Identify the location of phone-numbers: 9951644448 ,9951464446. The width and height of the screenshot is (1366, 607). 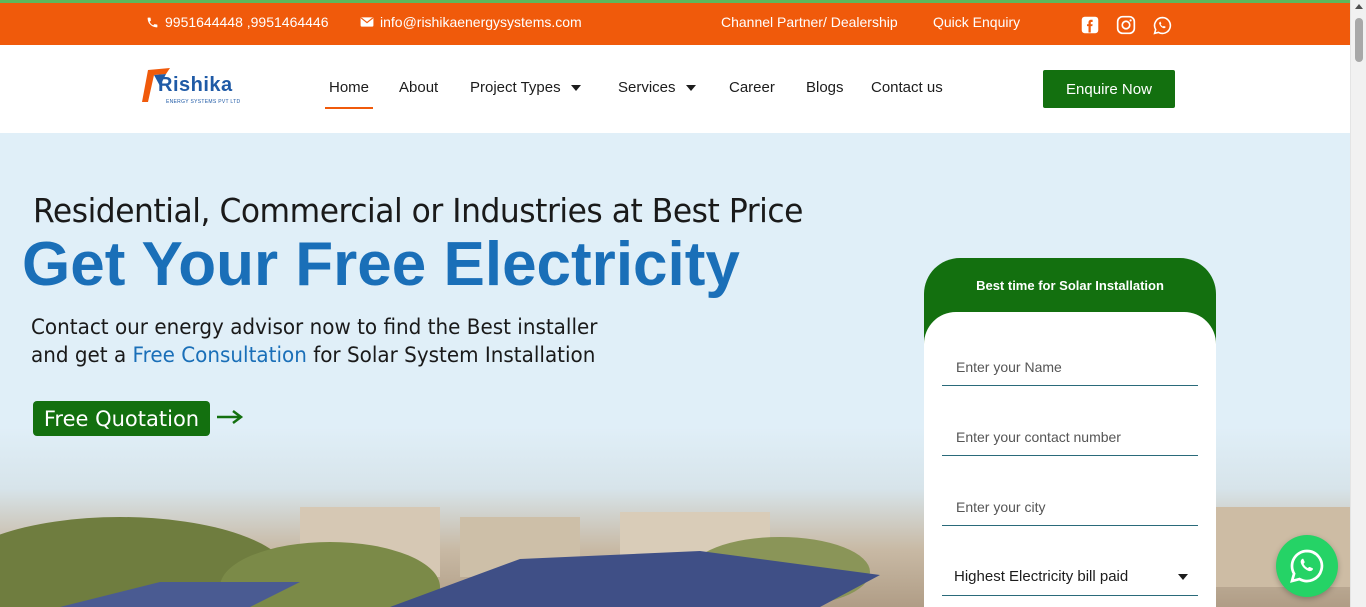
(247, 22).